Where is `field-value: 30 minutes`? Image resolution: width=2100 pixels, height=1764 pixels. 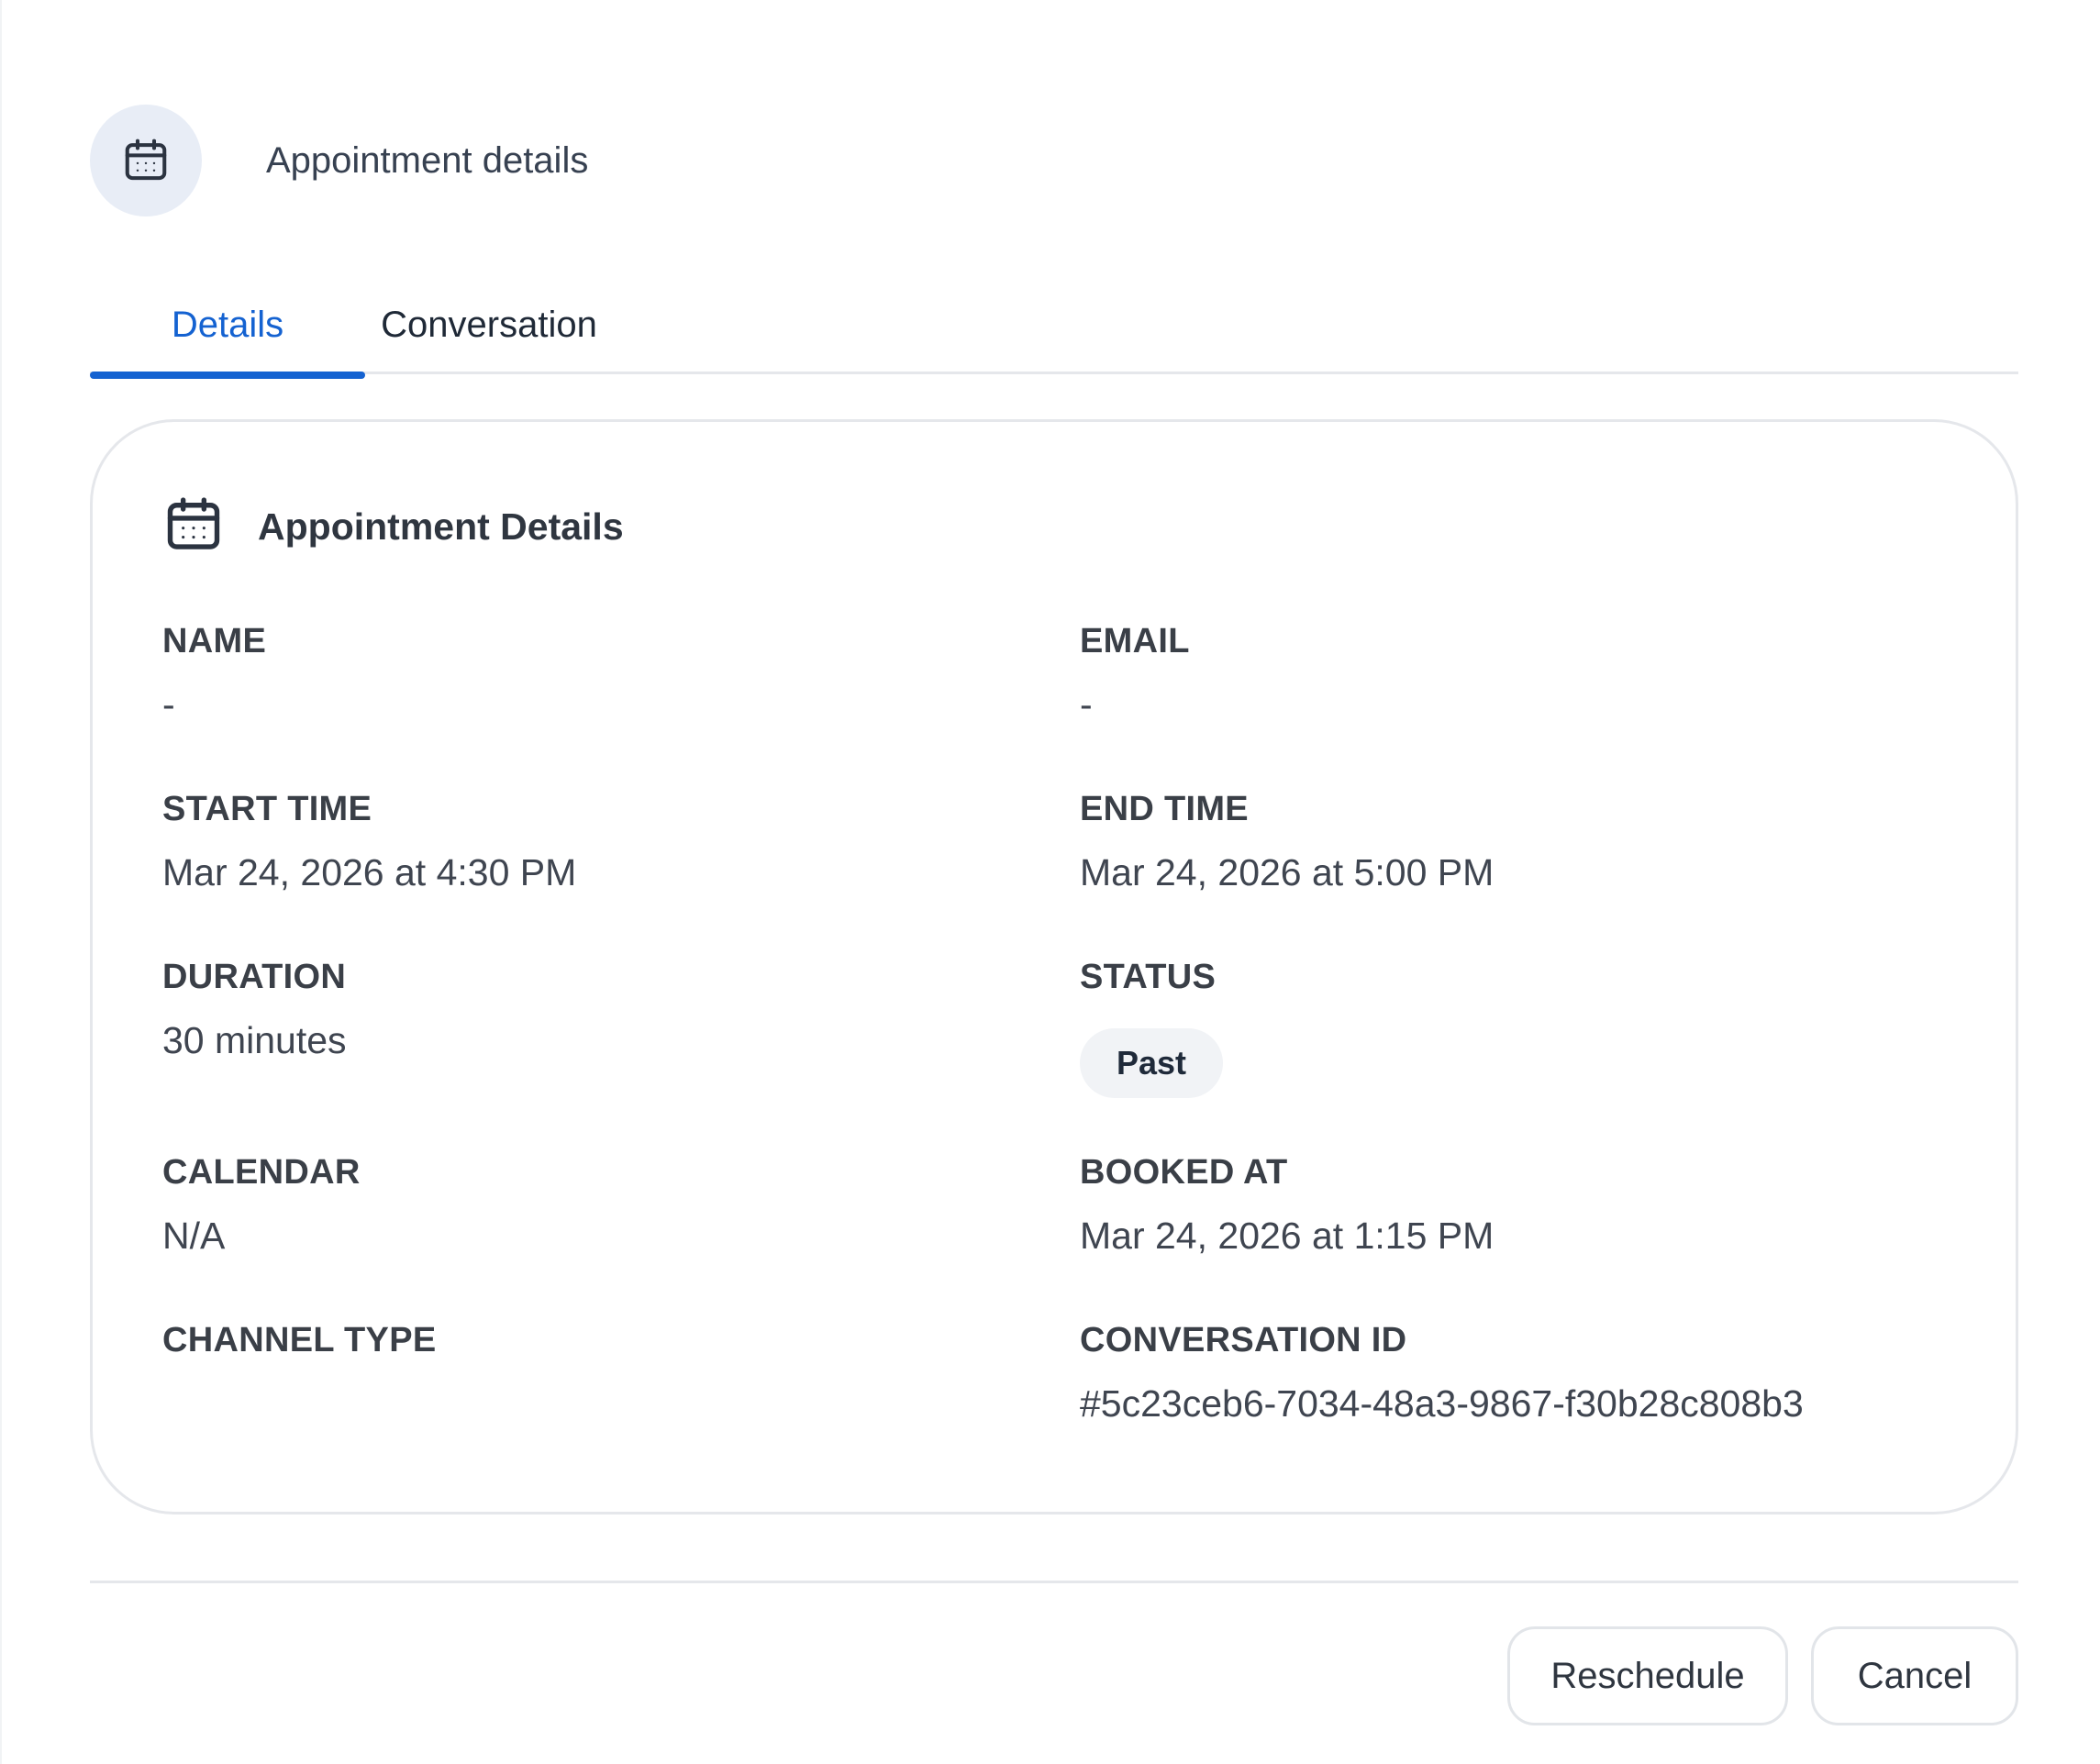
field-value: 30 minutes is located at coordinates (255, 1040).